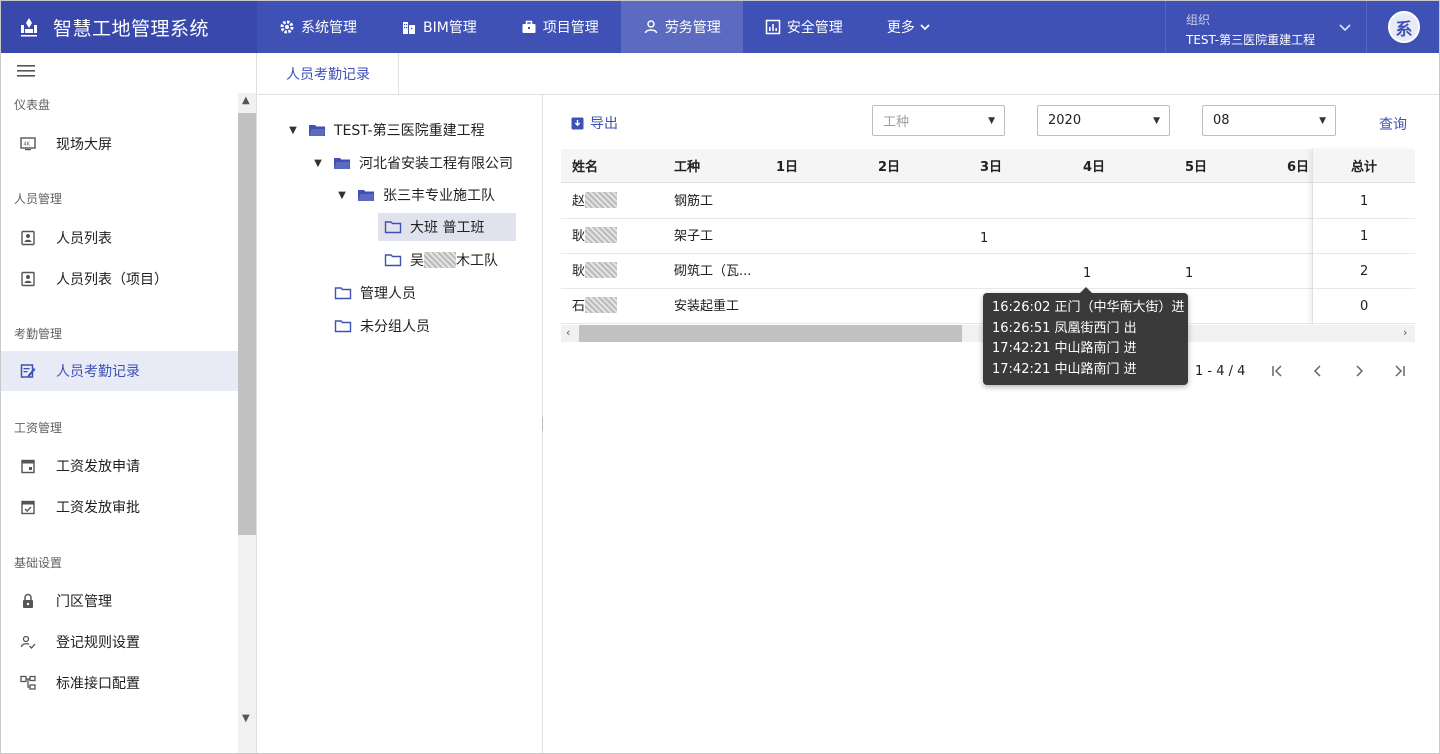 This screenshot has width=1440, height=754. Describe the element at coordinates (119, 238) in the screenshot. I see `sidebar-item-personnel-list: 人员列表` at that location.